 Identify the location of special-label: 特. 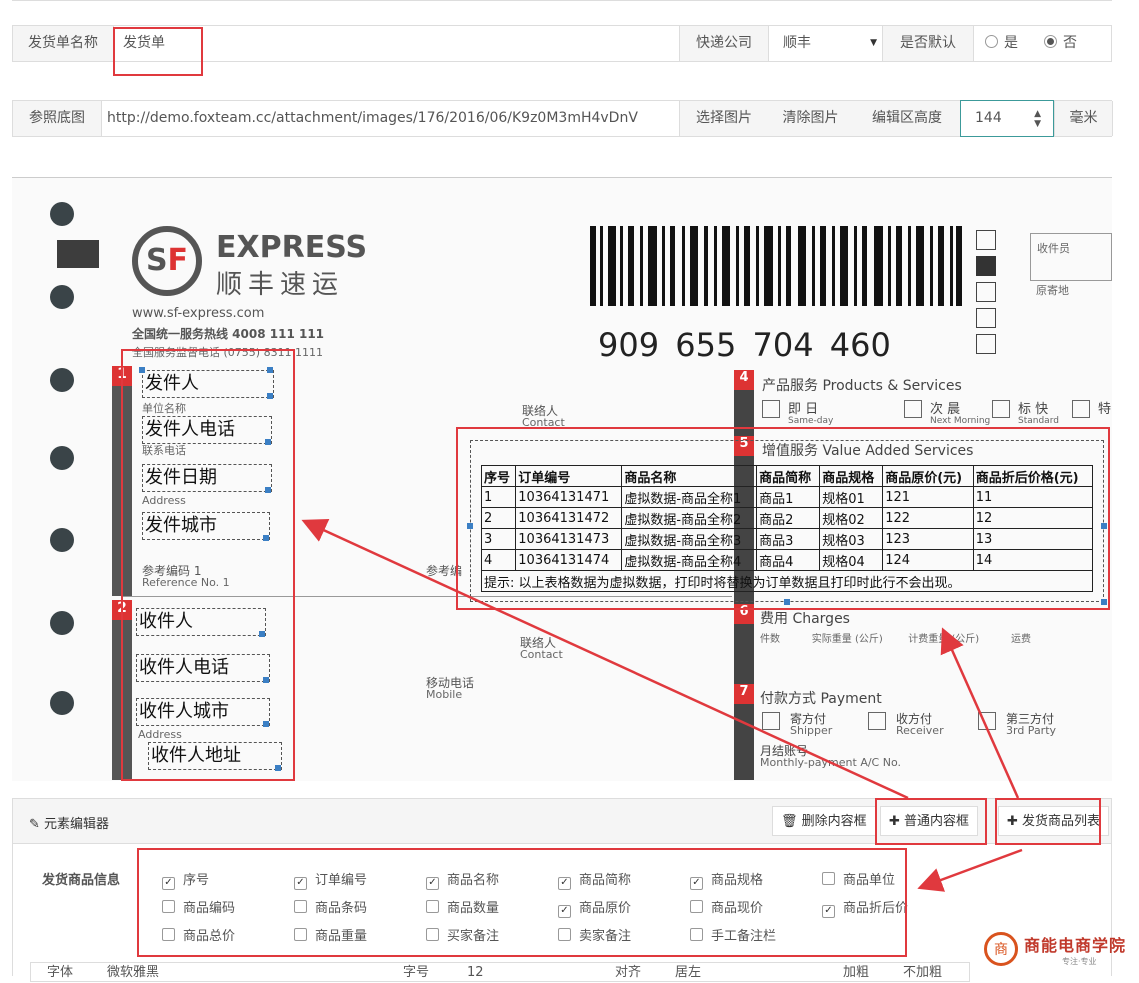
(1105, 409).